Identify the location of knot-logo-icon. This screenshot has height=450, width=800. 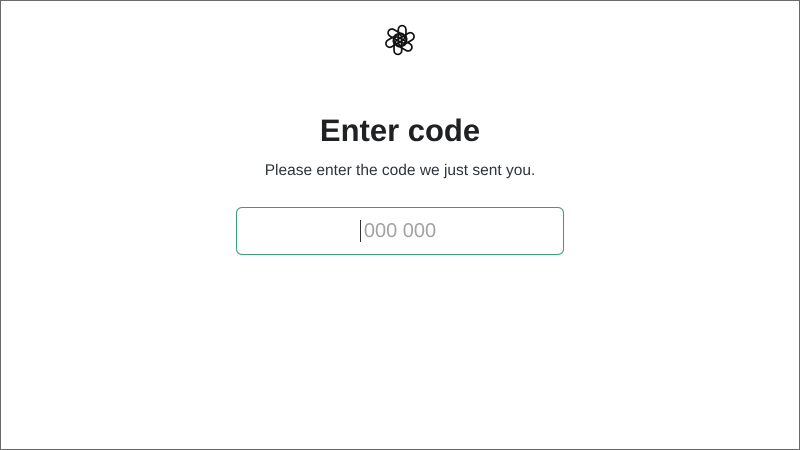
(400, 40).